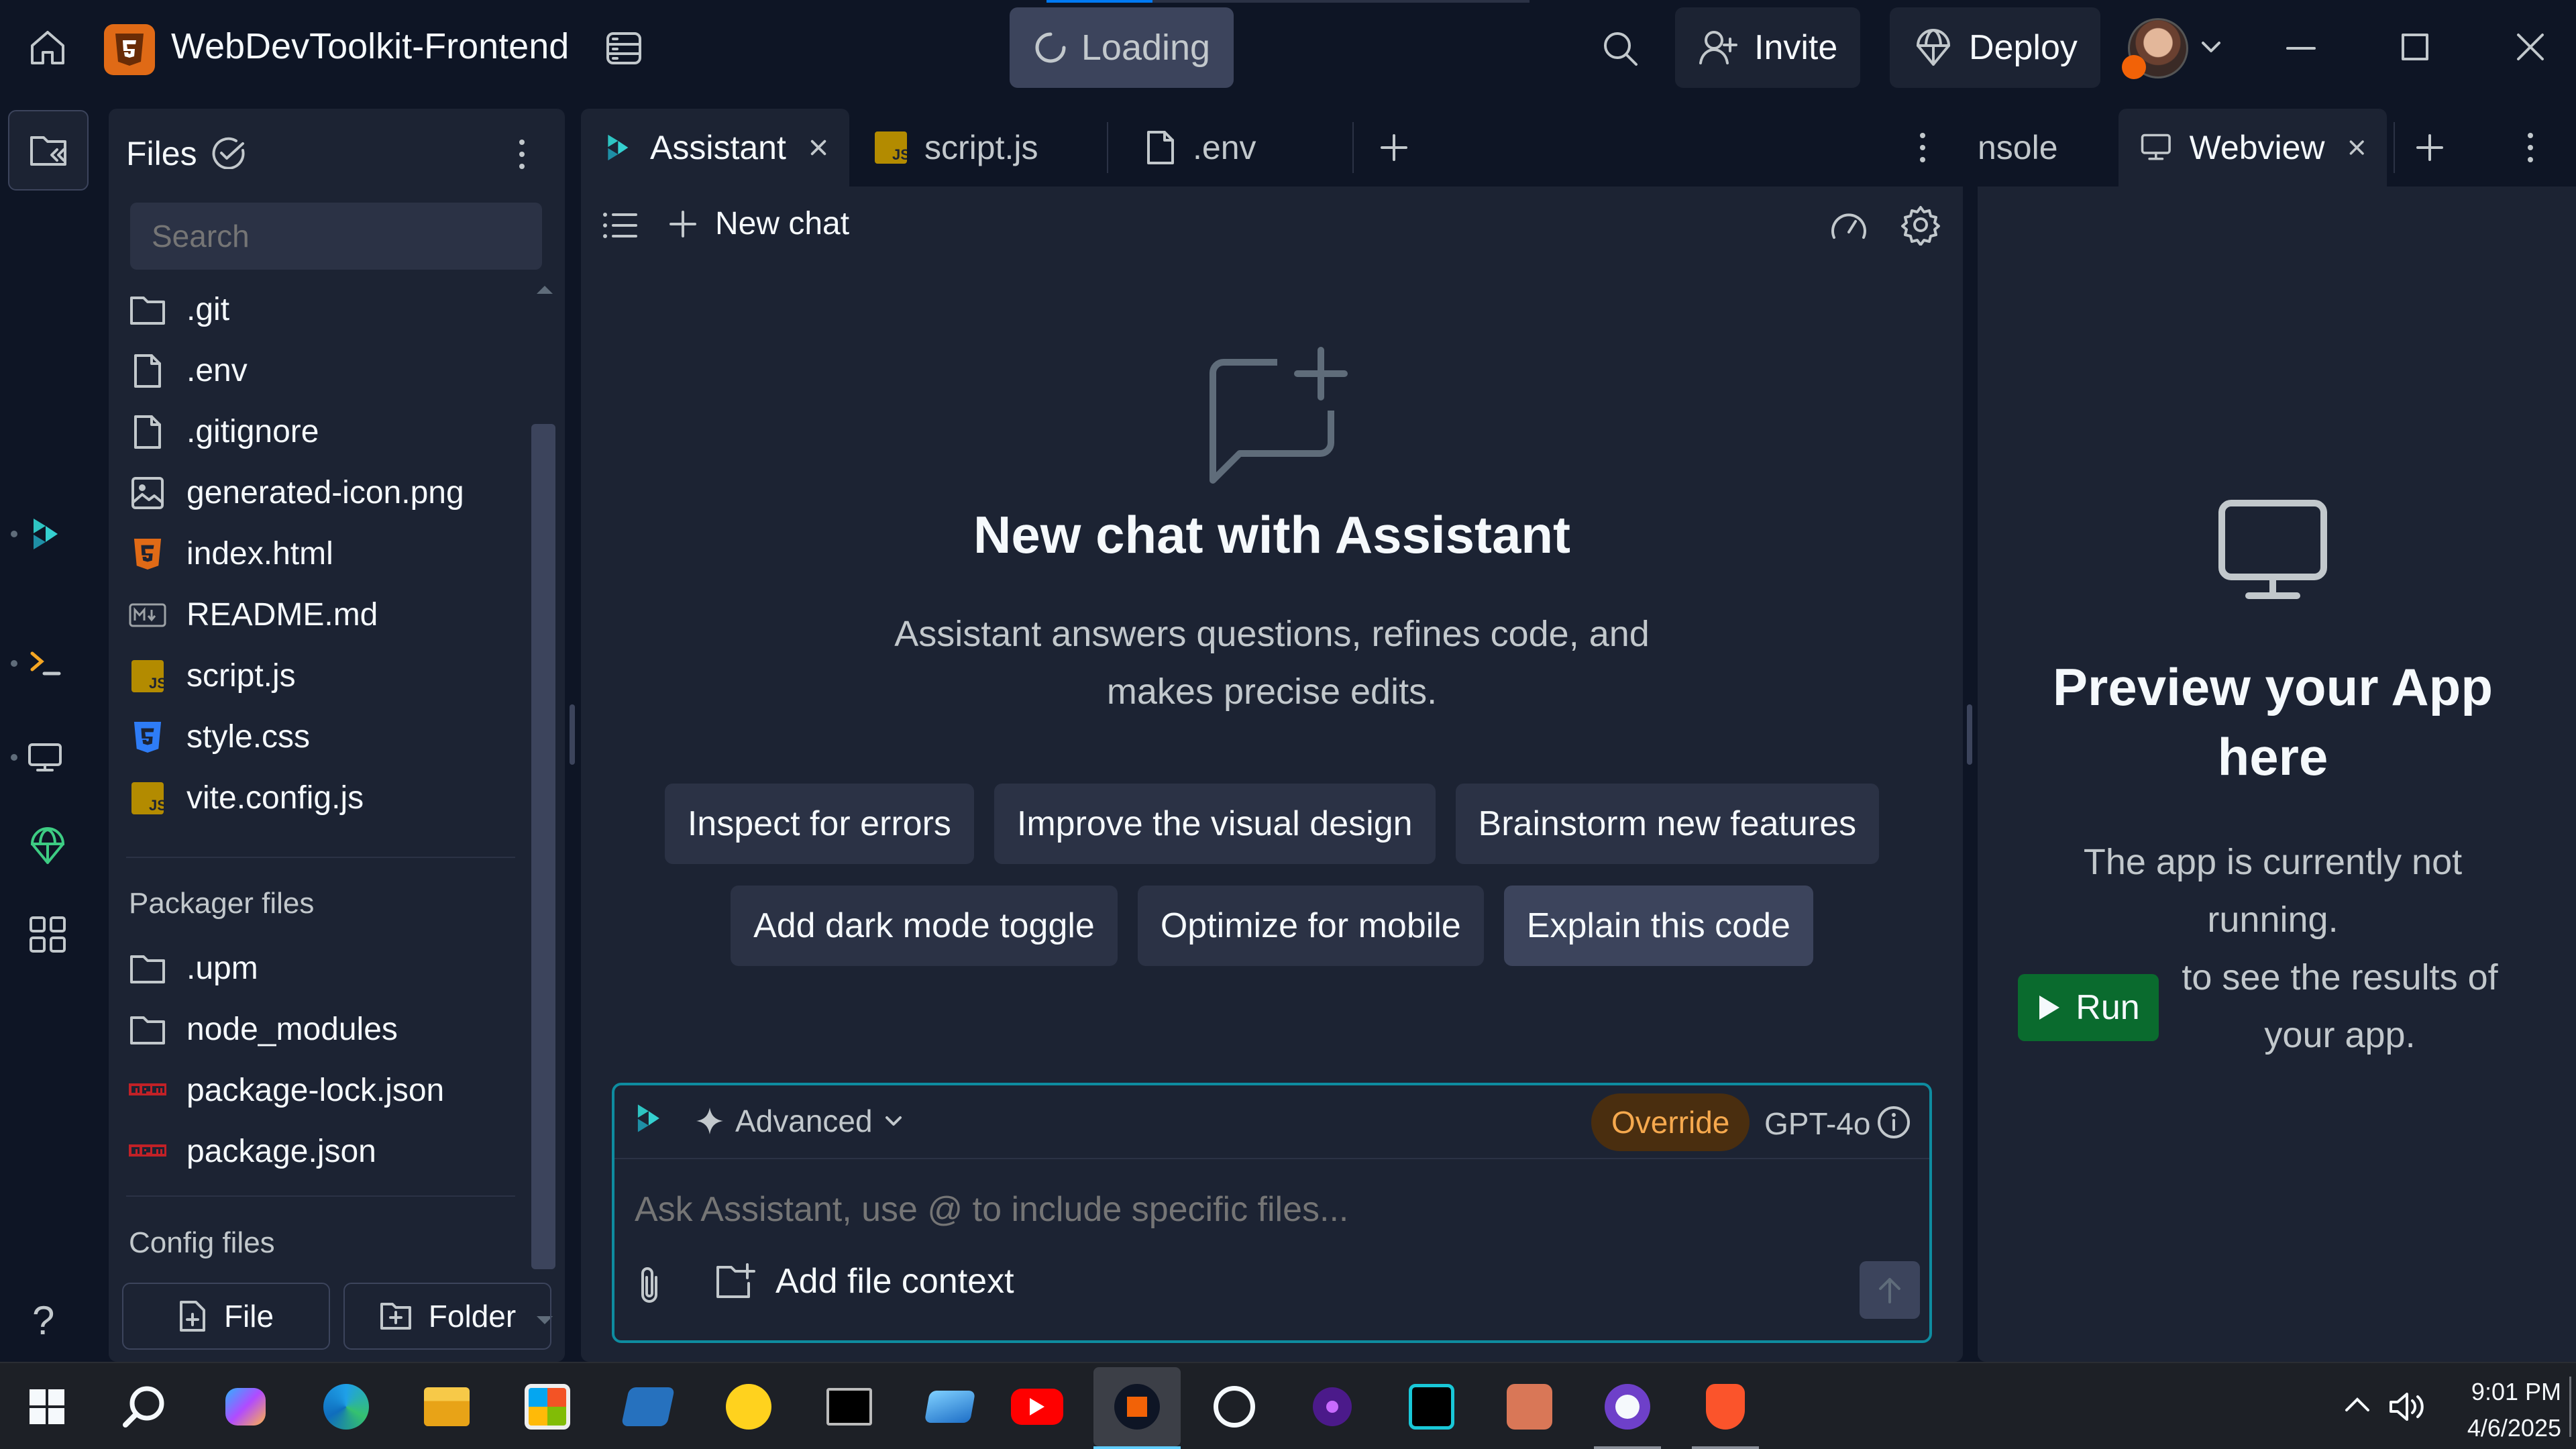  What do you see at coordinates (47, 1406) in the screenshot?
I see `windows-icon` at bounding box center [47, 1406].